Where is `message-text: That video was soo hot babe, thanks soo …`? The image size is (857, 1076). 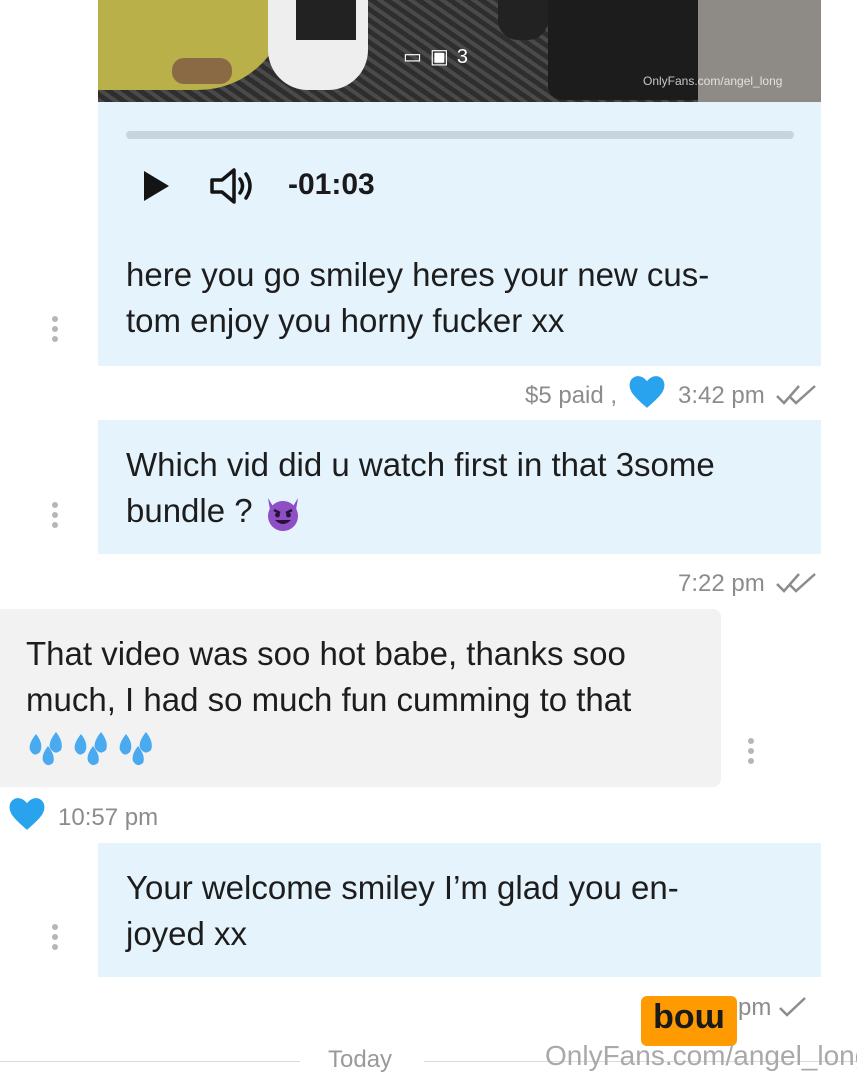 message-text: That video was soo hot babe, thanks soo … is located at coordinates (328, 700).